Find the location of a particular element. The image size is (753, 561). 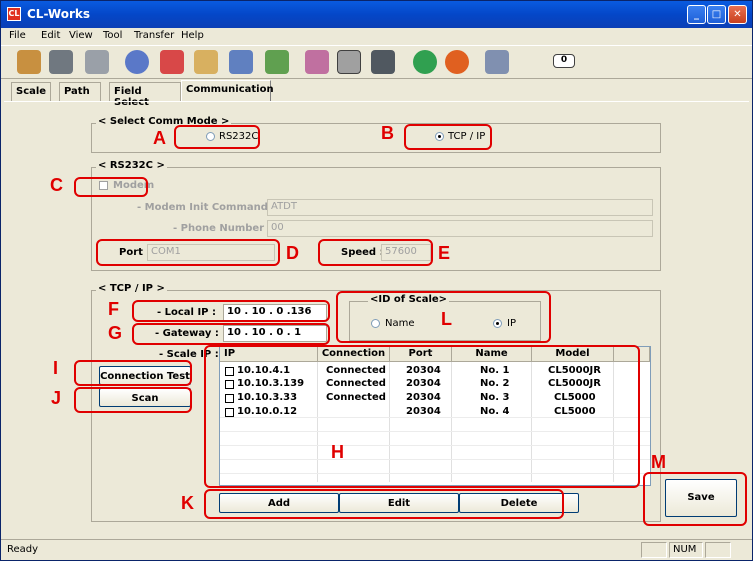

callout-f-box is located at coordinates (231, 311).